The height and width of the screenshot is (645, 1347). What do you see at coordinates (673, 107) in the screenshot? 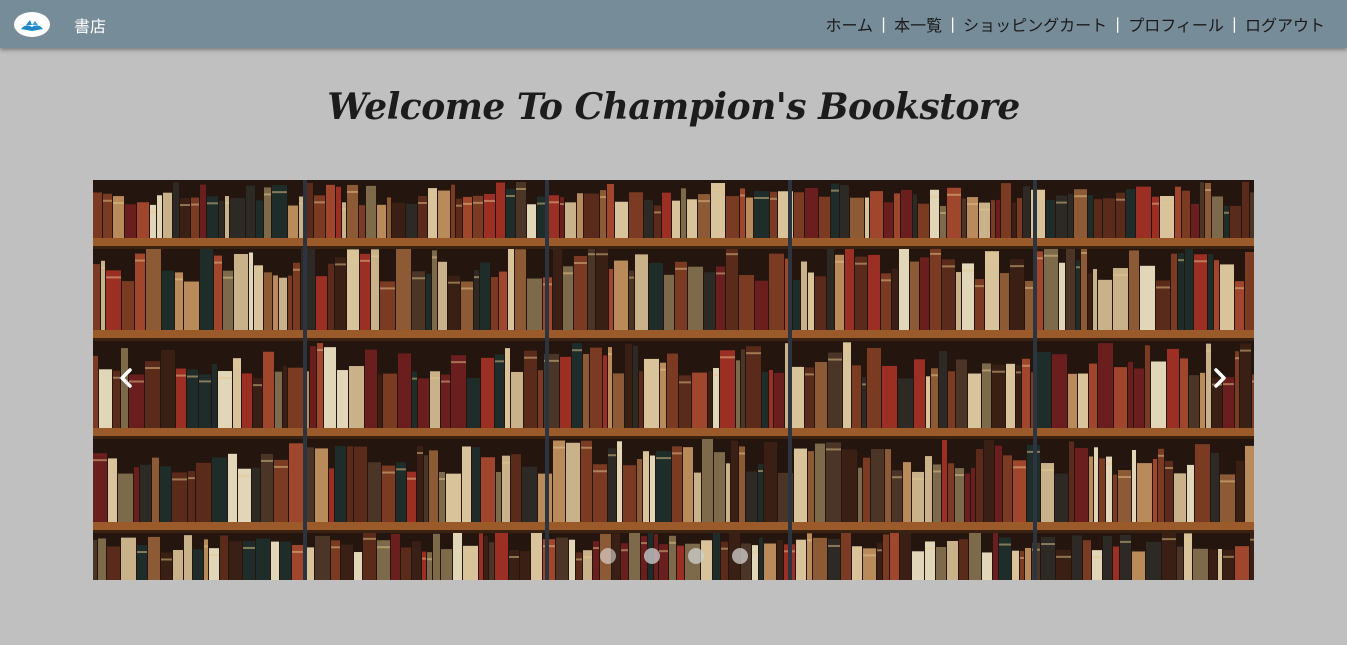
I see `page-title: Welcome To Champion's Bookstore` at bounding box center [673, 107].